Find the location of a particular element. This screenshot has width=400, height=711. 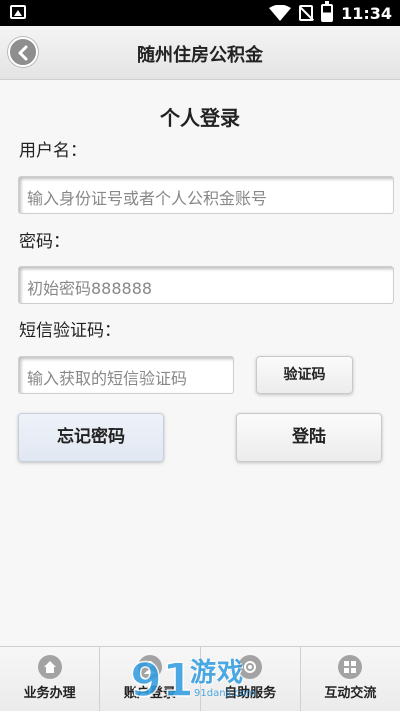

no-sim-icon is located at coordinates (306, 13).